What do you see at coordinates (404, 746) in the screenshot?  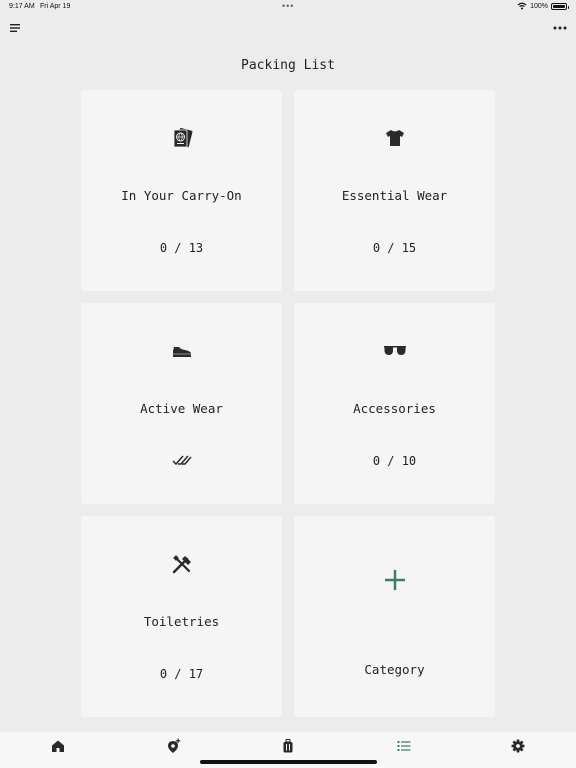 I see `list-icon` at bounding box center [404, 746].